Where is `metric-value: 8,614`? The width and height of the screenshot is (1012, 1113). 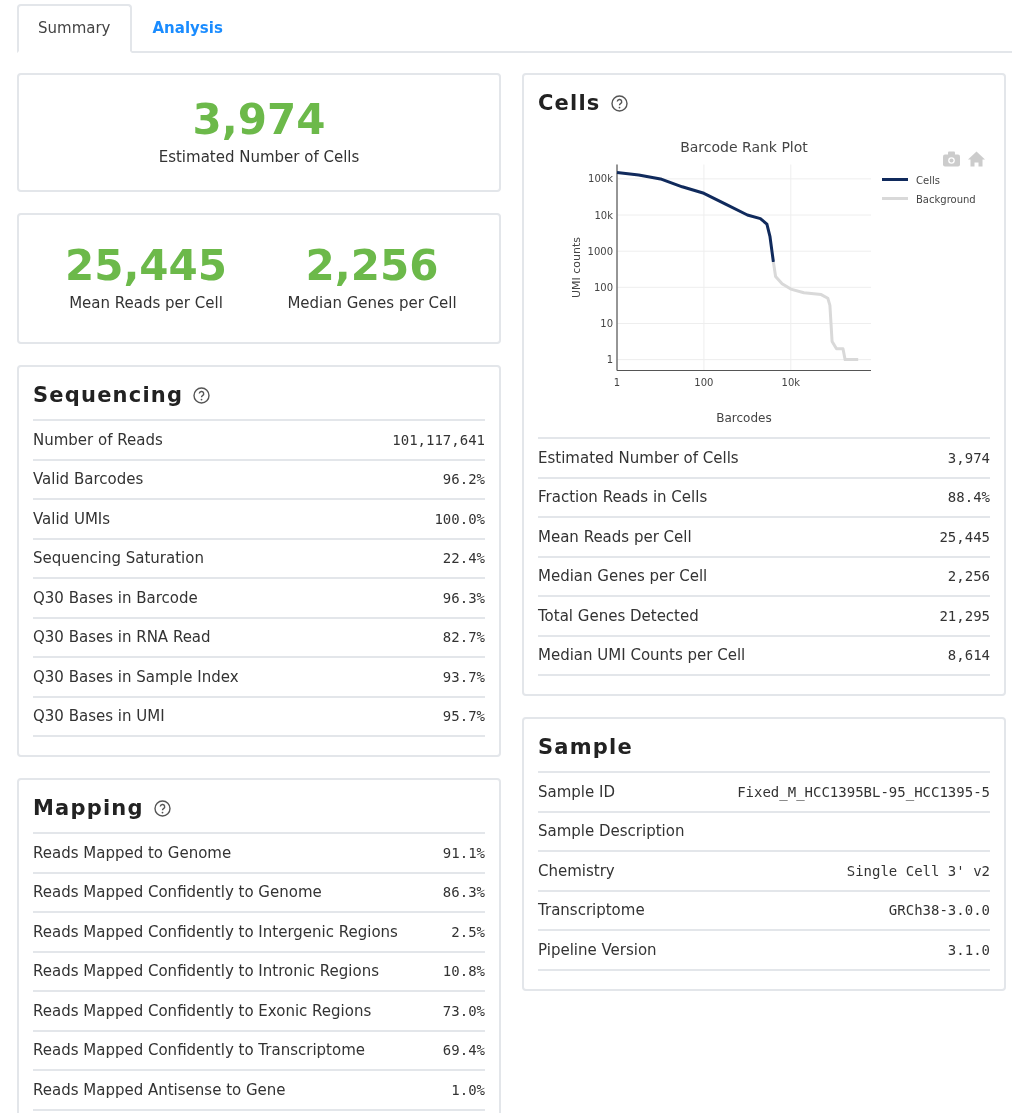
metric-value: 8,614 is located at coordinates (968, 655).